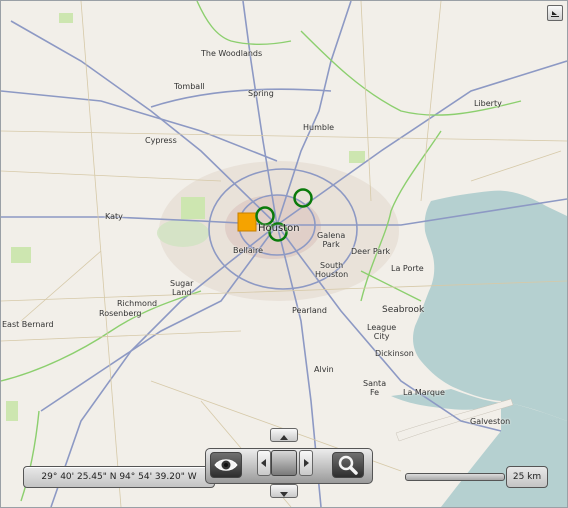 The width and height of the screenshot is (568, 508). I want to click on pan-right-button, so click(306, 463).